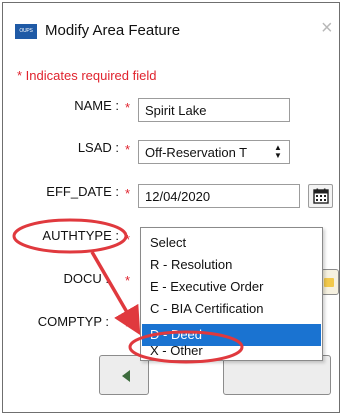 The image size is (342, 415). I want to click on folder-icon, so click(329, 282).